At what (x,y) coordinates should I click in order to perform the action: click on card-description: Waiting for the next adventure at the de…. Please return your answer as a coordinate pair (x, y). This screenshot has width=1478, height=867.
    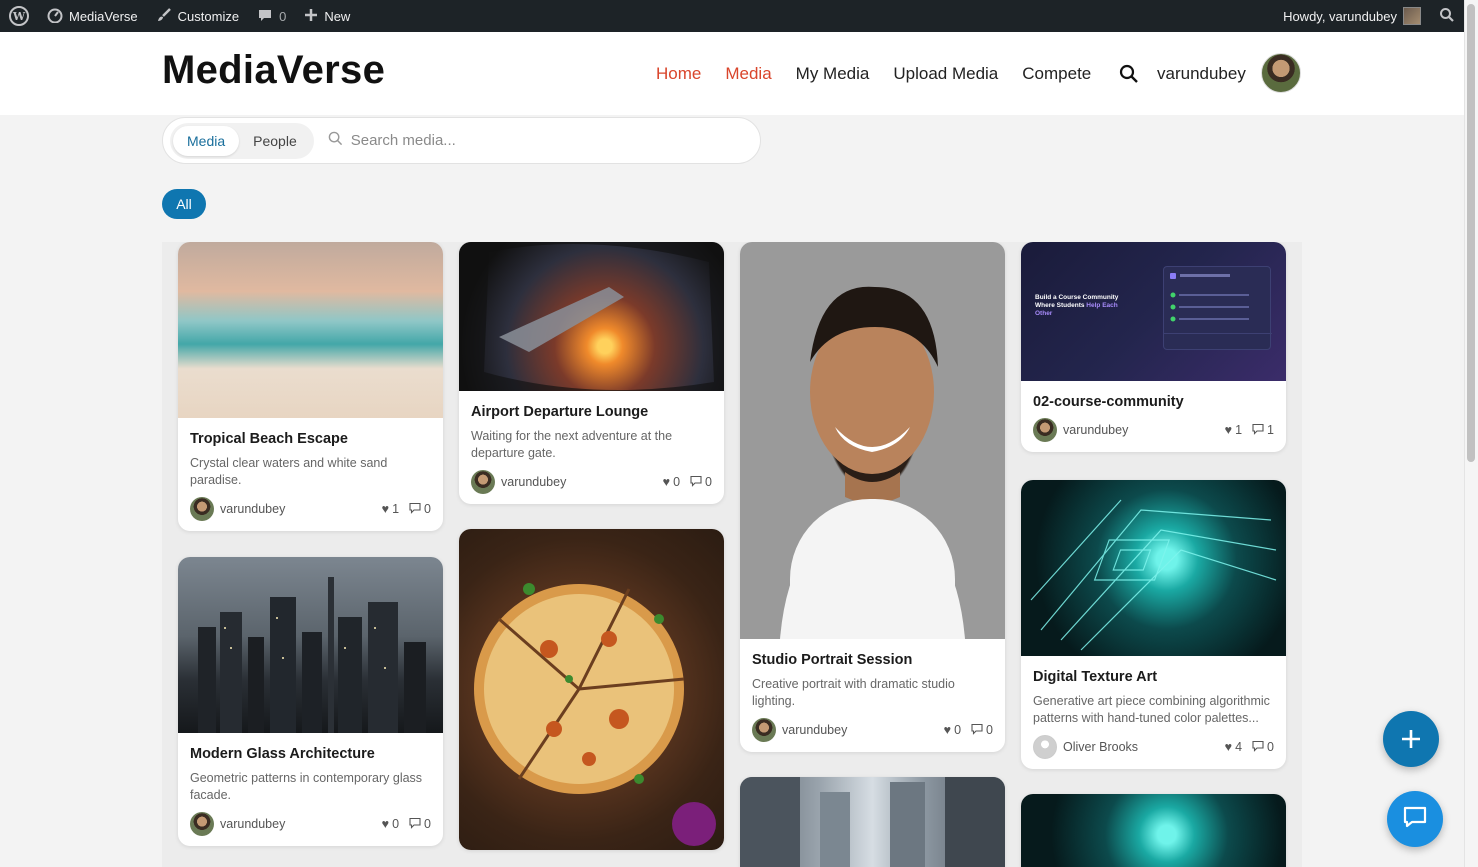
    Looking at the image, I should click on (572, 444).